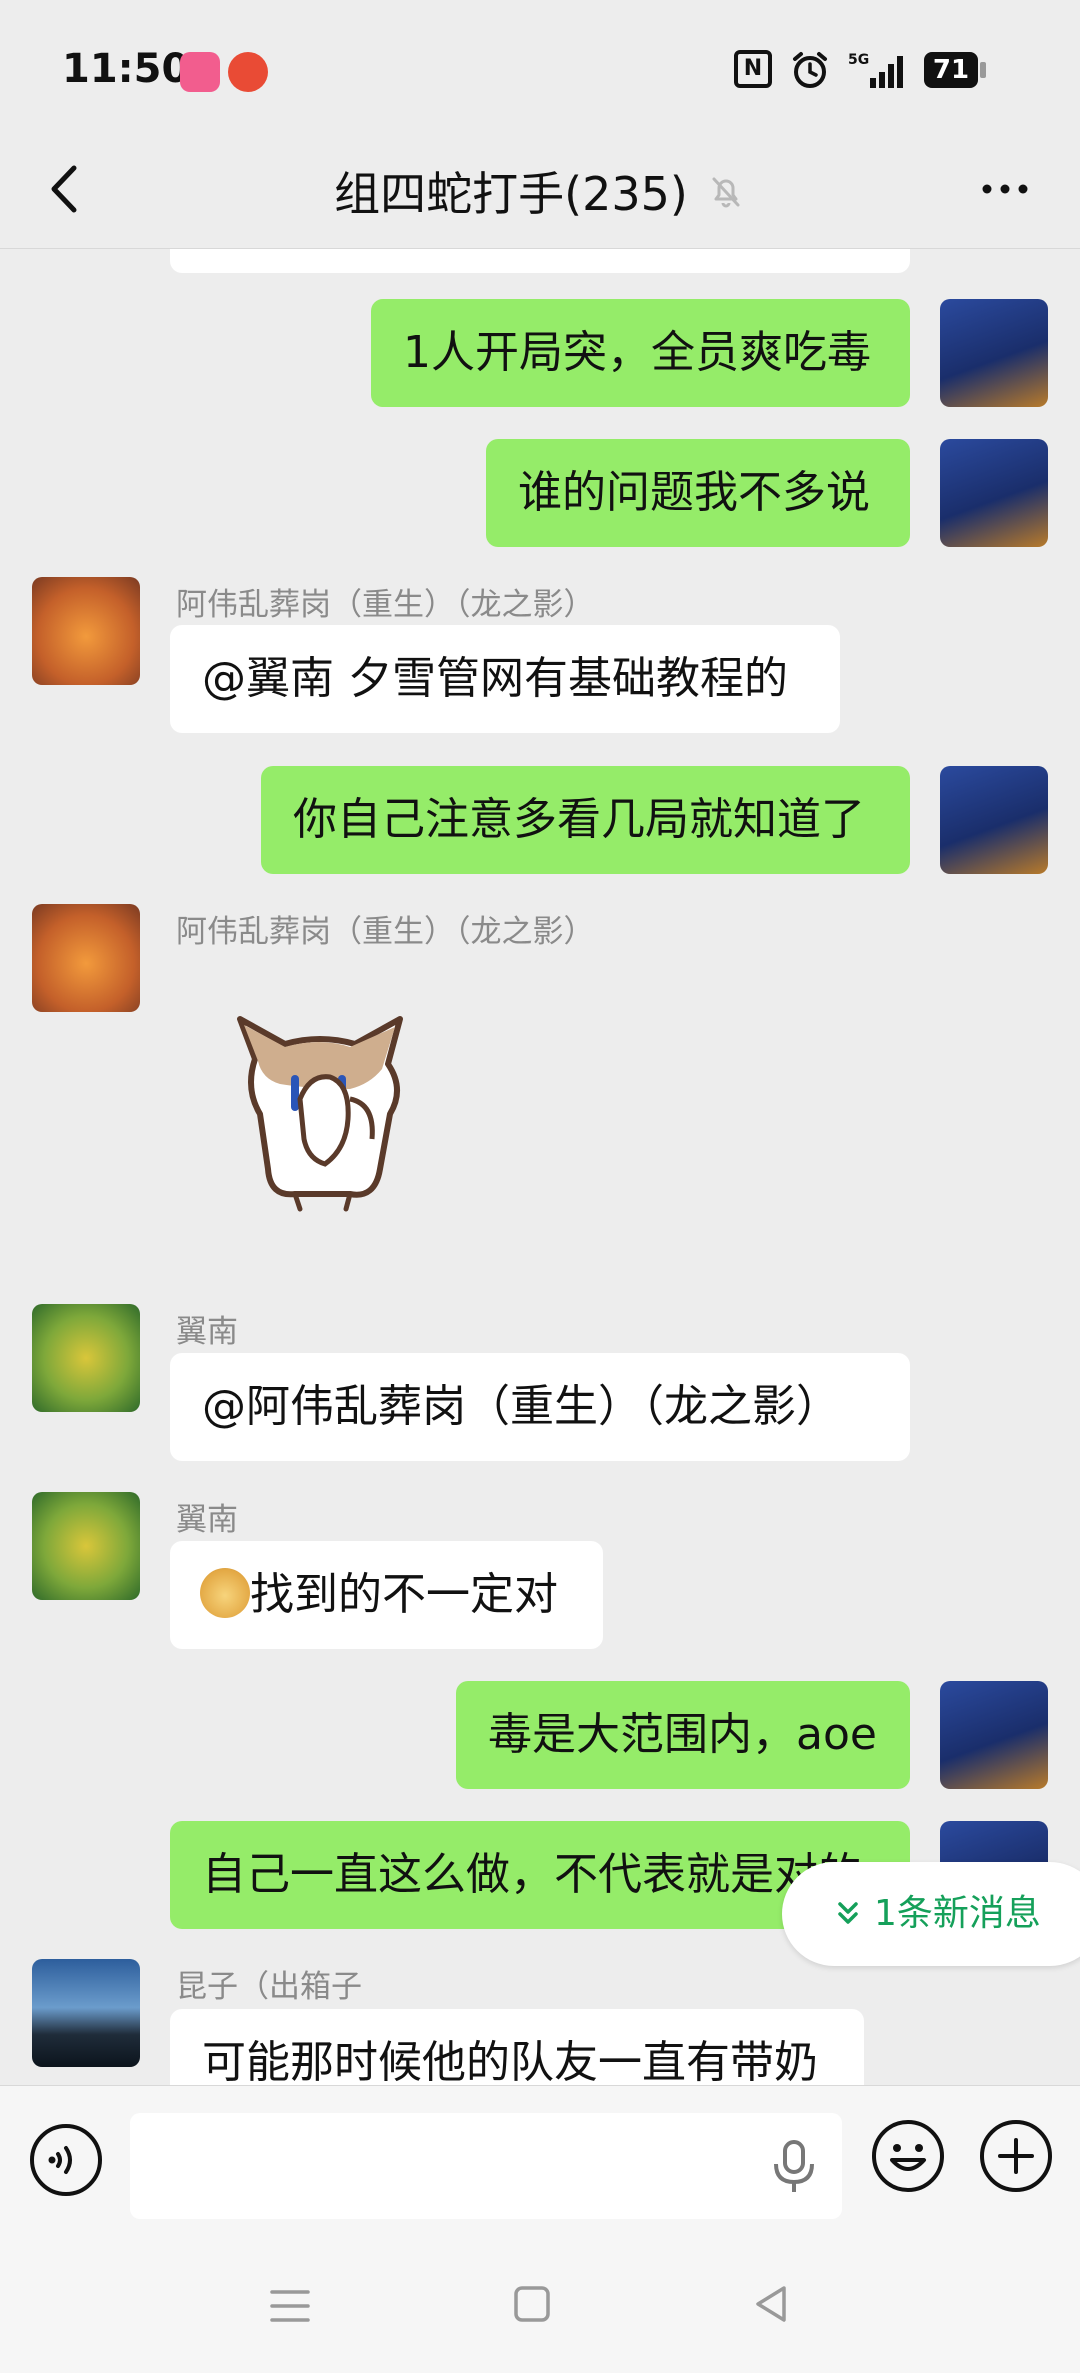 This screenshot has width=1080, height=2373. What do you see at coordinates (640, 353) in the screenshot?
I see `my-message-bubble: 1人开局突，全员爽吃毒` at bounding box center [640, 353].